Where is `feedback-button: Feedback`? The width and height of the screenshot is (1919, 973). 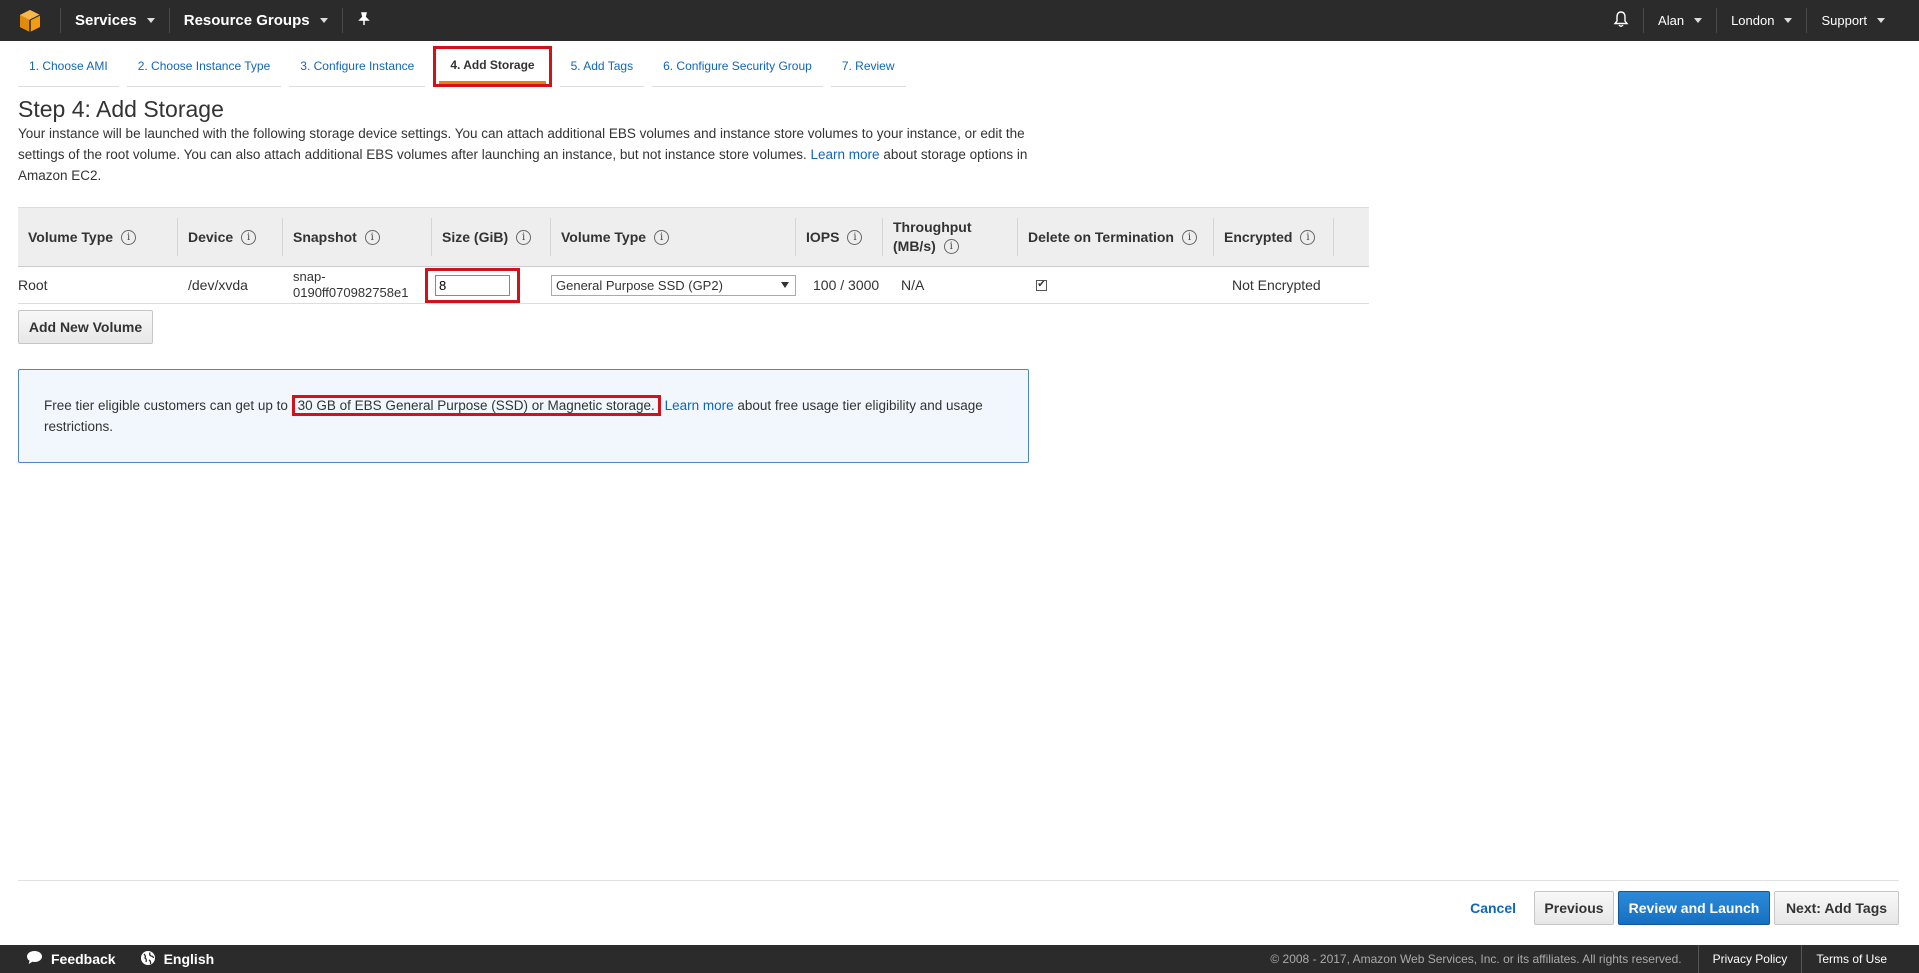 feedback-button: Feedback is located at coordinates (64, 959).